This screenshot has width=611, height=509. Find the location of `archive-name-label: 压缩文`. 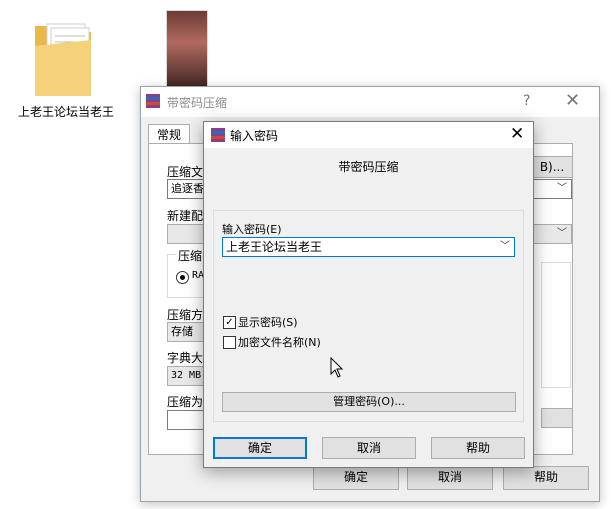

archive-name-label: 压缩文 is located at coordinates (185, 172).